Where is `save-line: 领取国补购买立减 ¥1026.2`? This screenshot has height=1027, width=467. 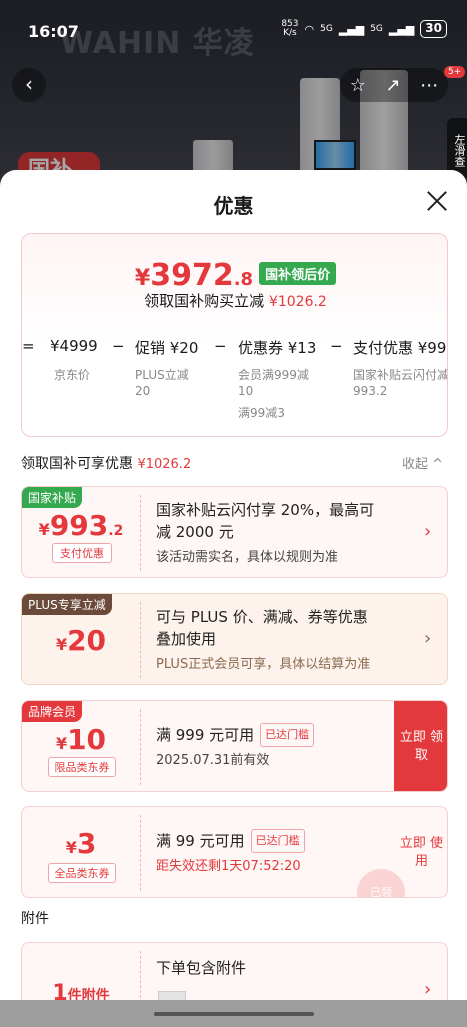 save-line: 领取国补购买立减 ¥1026.2 is located at coordinates (235, 301).